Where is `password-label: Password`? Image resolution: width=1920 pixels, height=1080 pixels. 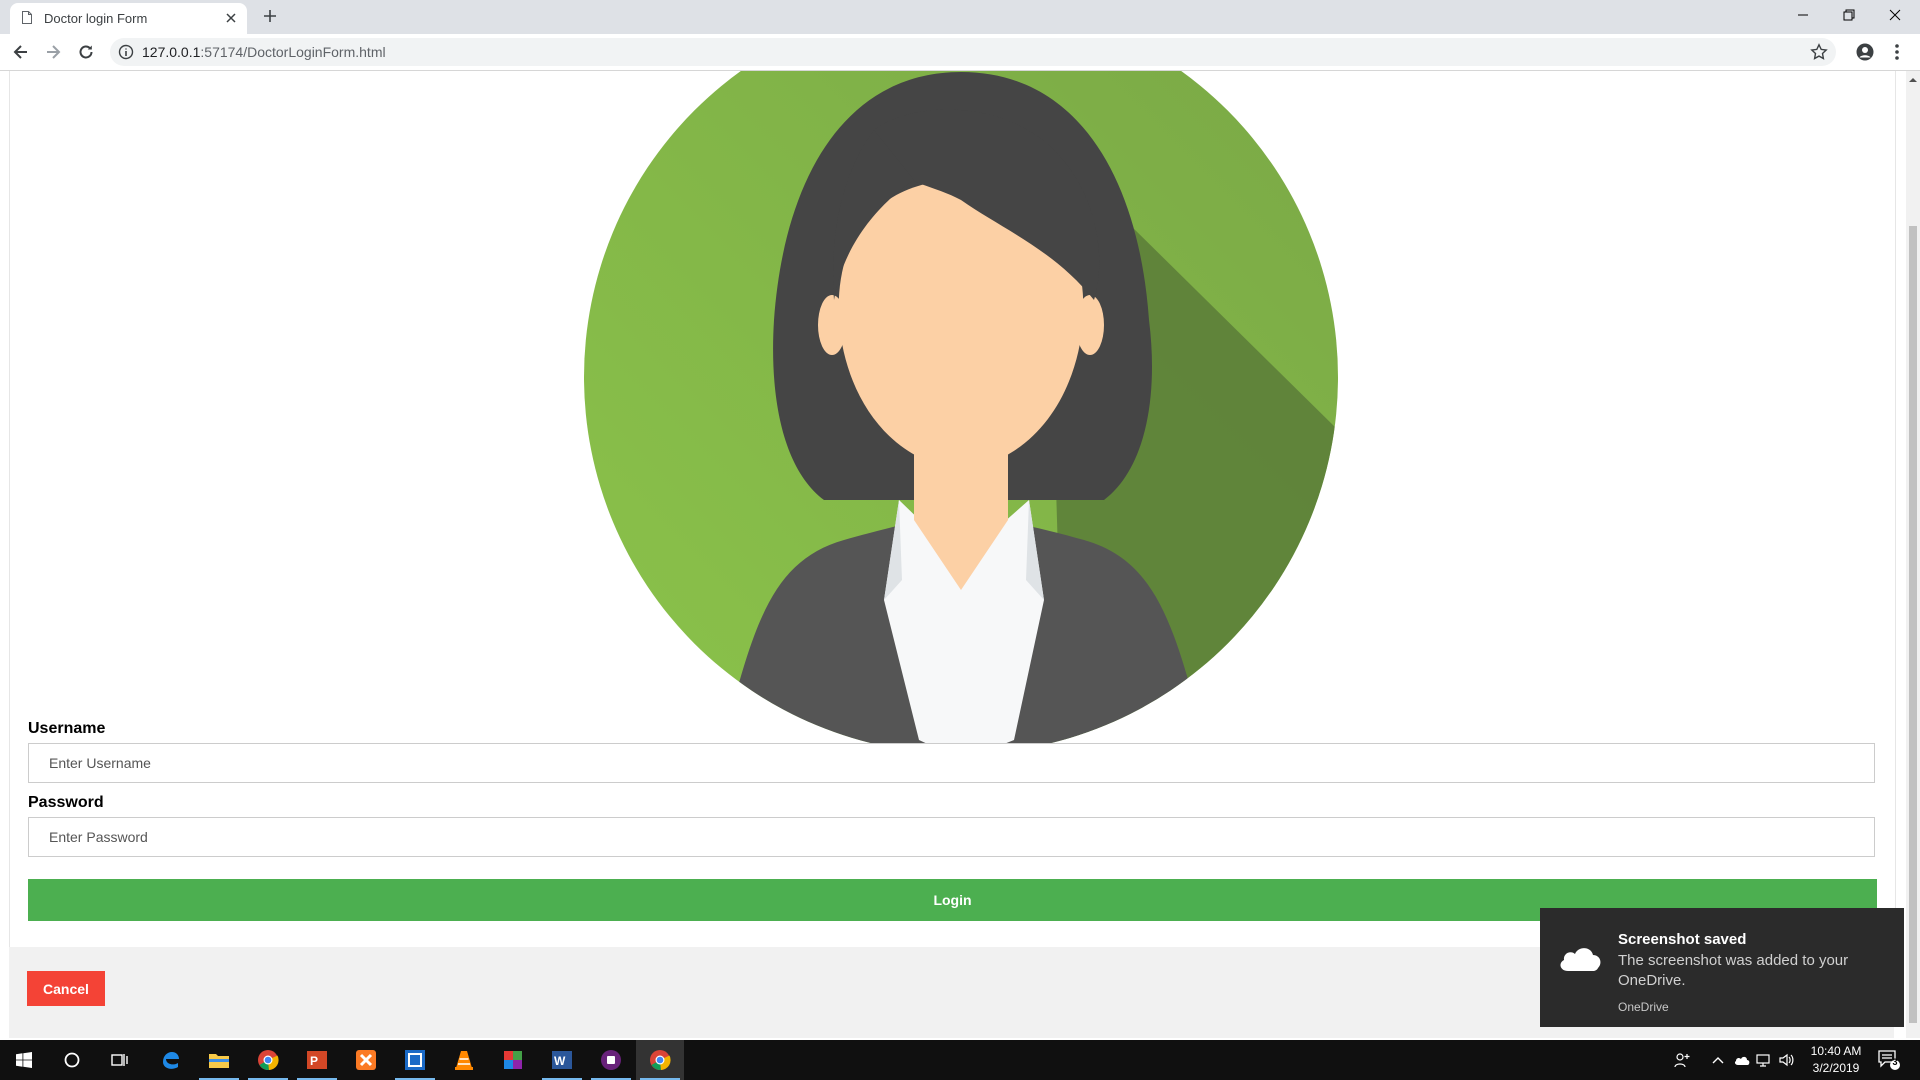 password-label: Password is located at coordinates (66, 802).